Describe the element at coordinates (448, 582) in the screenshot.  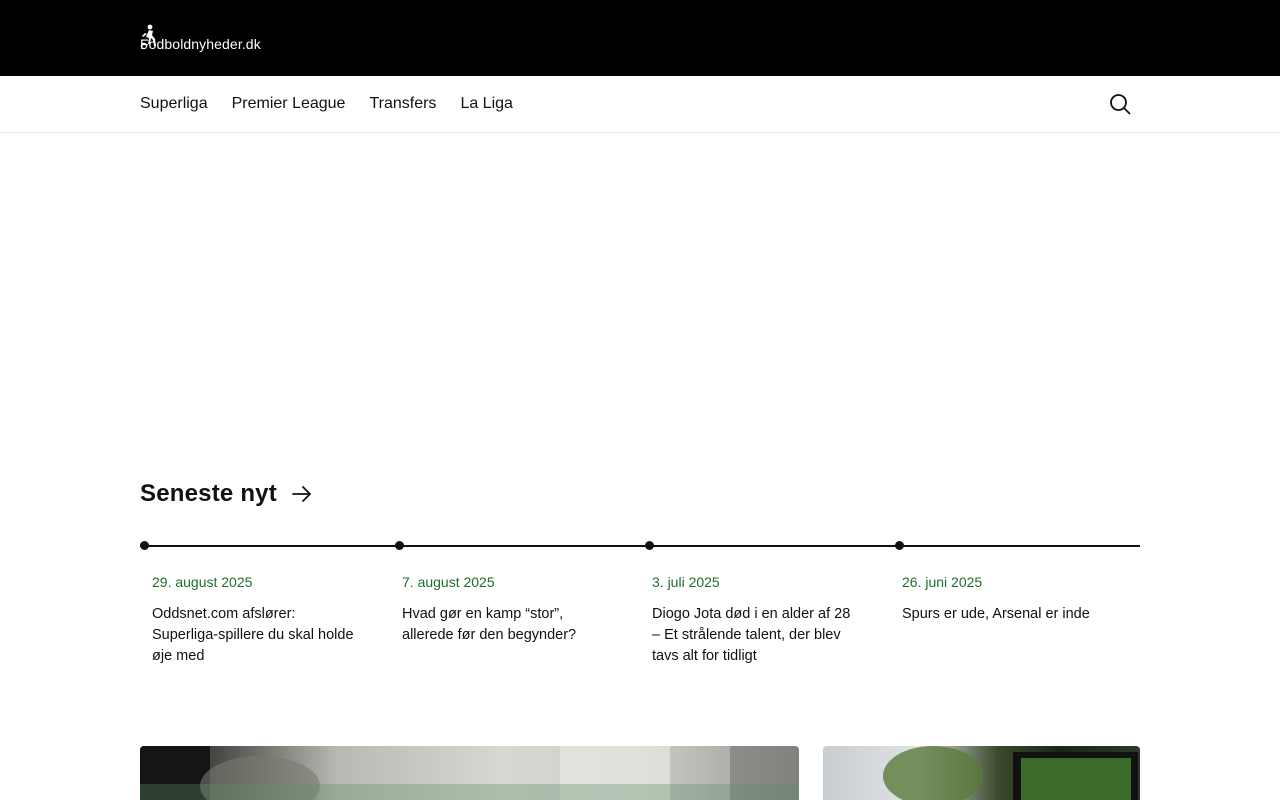
I see `news-date: 7. august 2025` at that location.